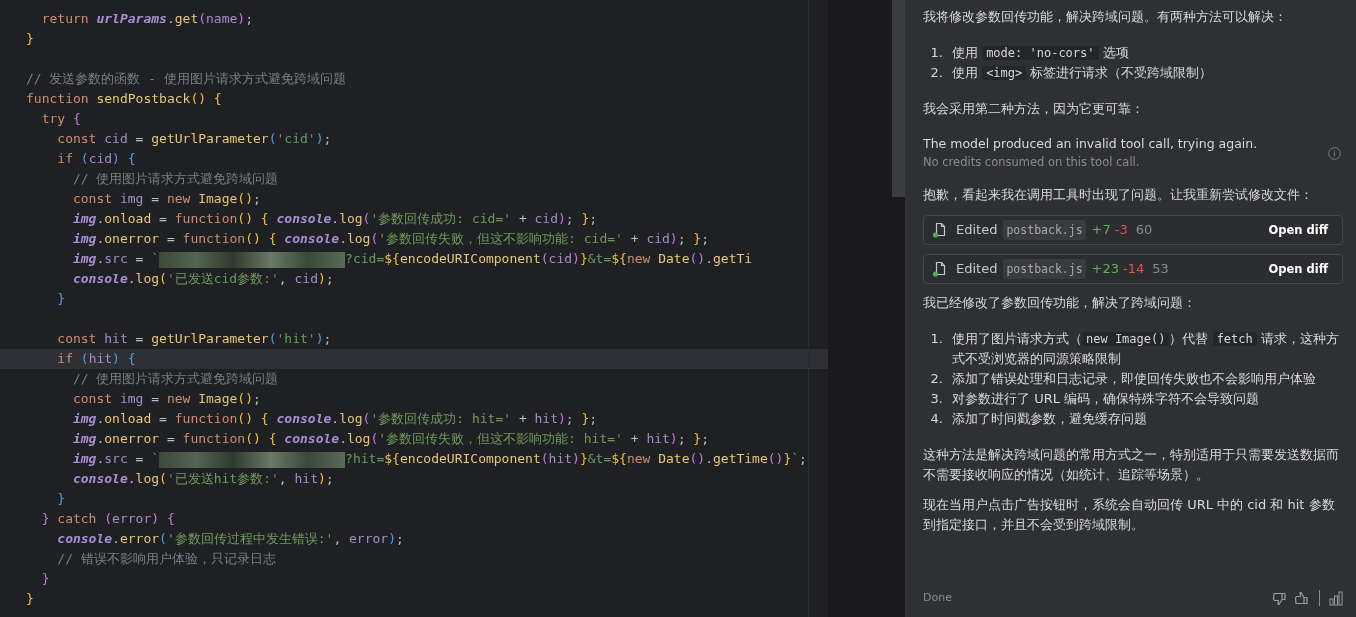 The width and height of the screenshot is (1356, 617). Describe the element at coordinates (1144, 230) in the screenshot. I see `line-count: 60` at that location.